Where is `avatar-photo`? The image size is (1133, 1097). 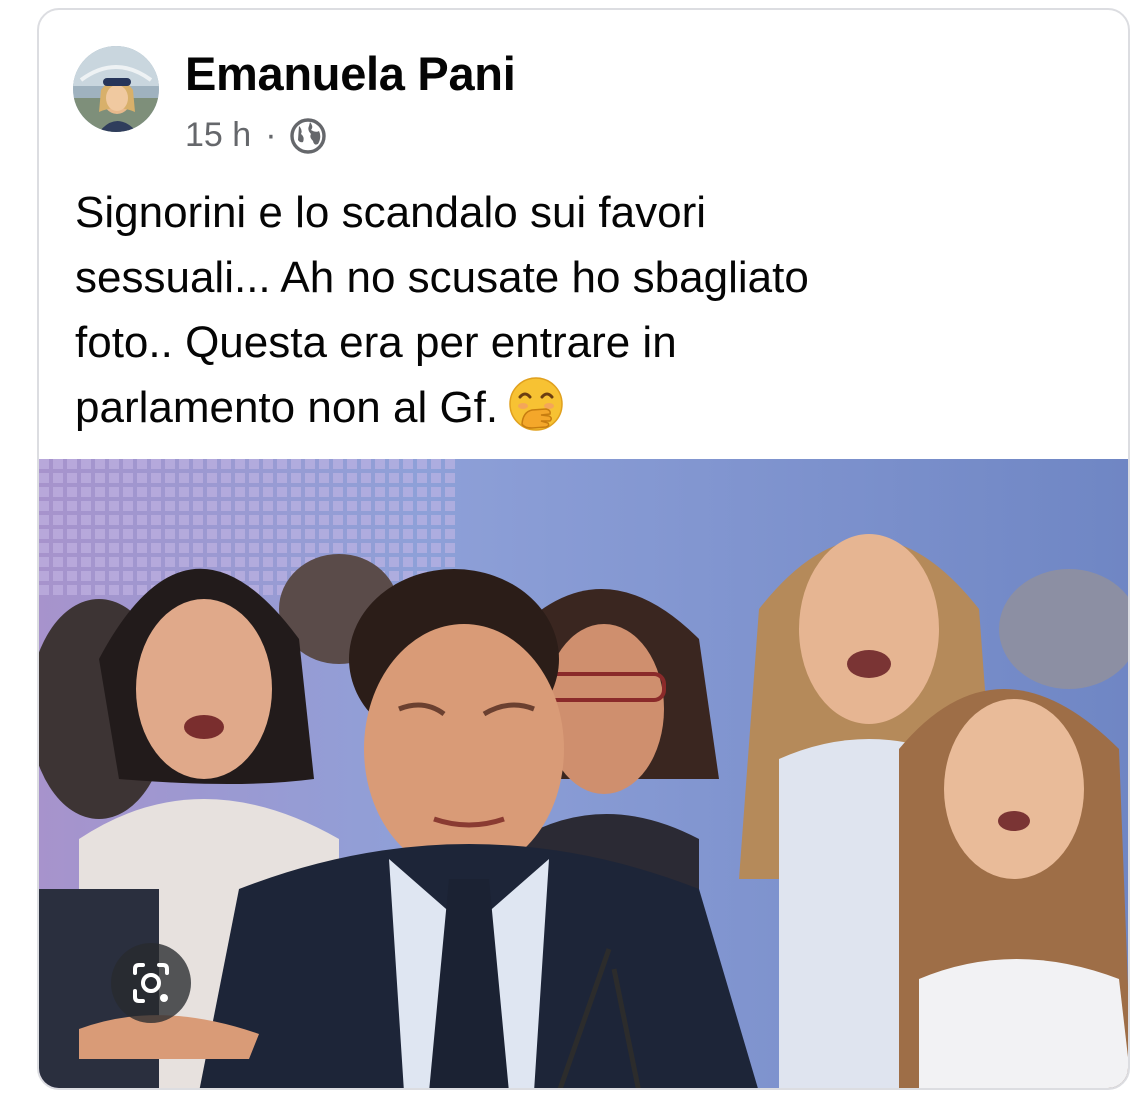
avatar-photo is located at coordinates (116, 89).